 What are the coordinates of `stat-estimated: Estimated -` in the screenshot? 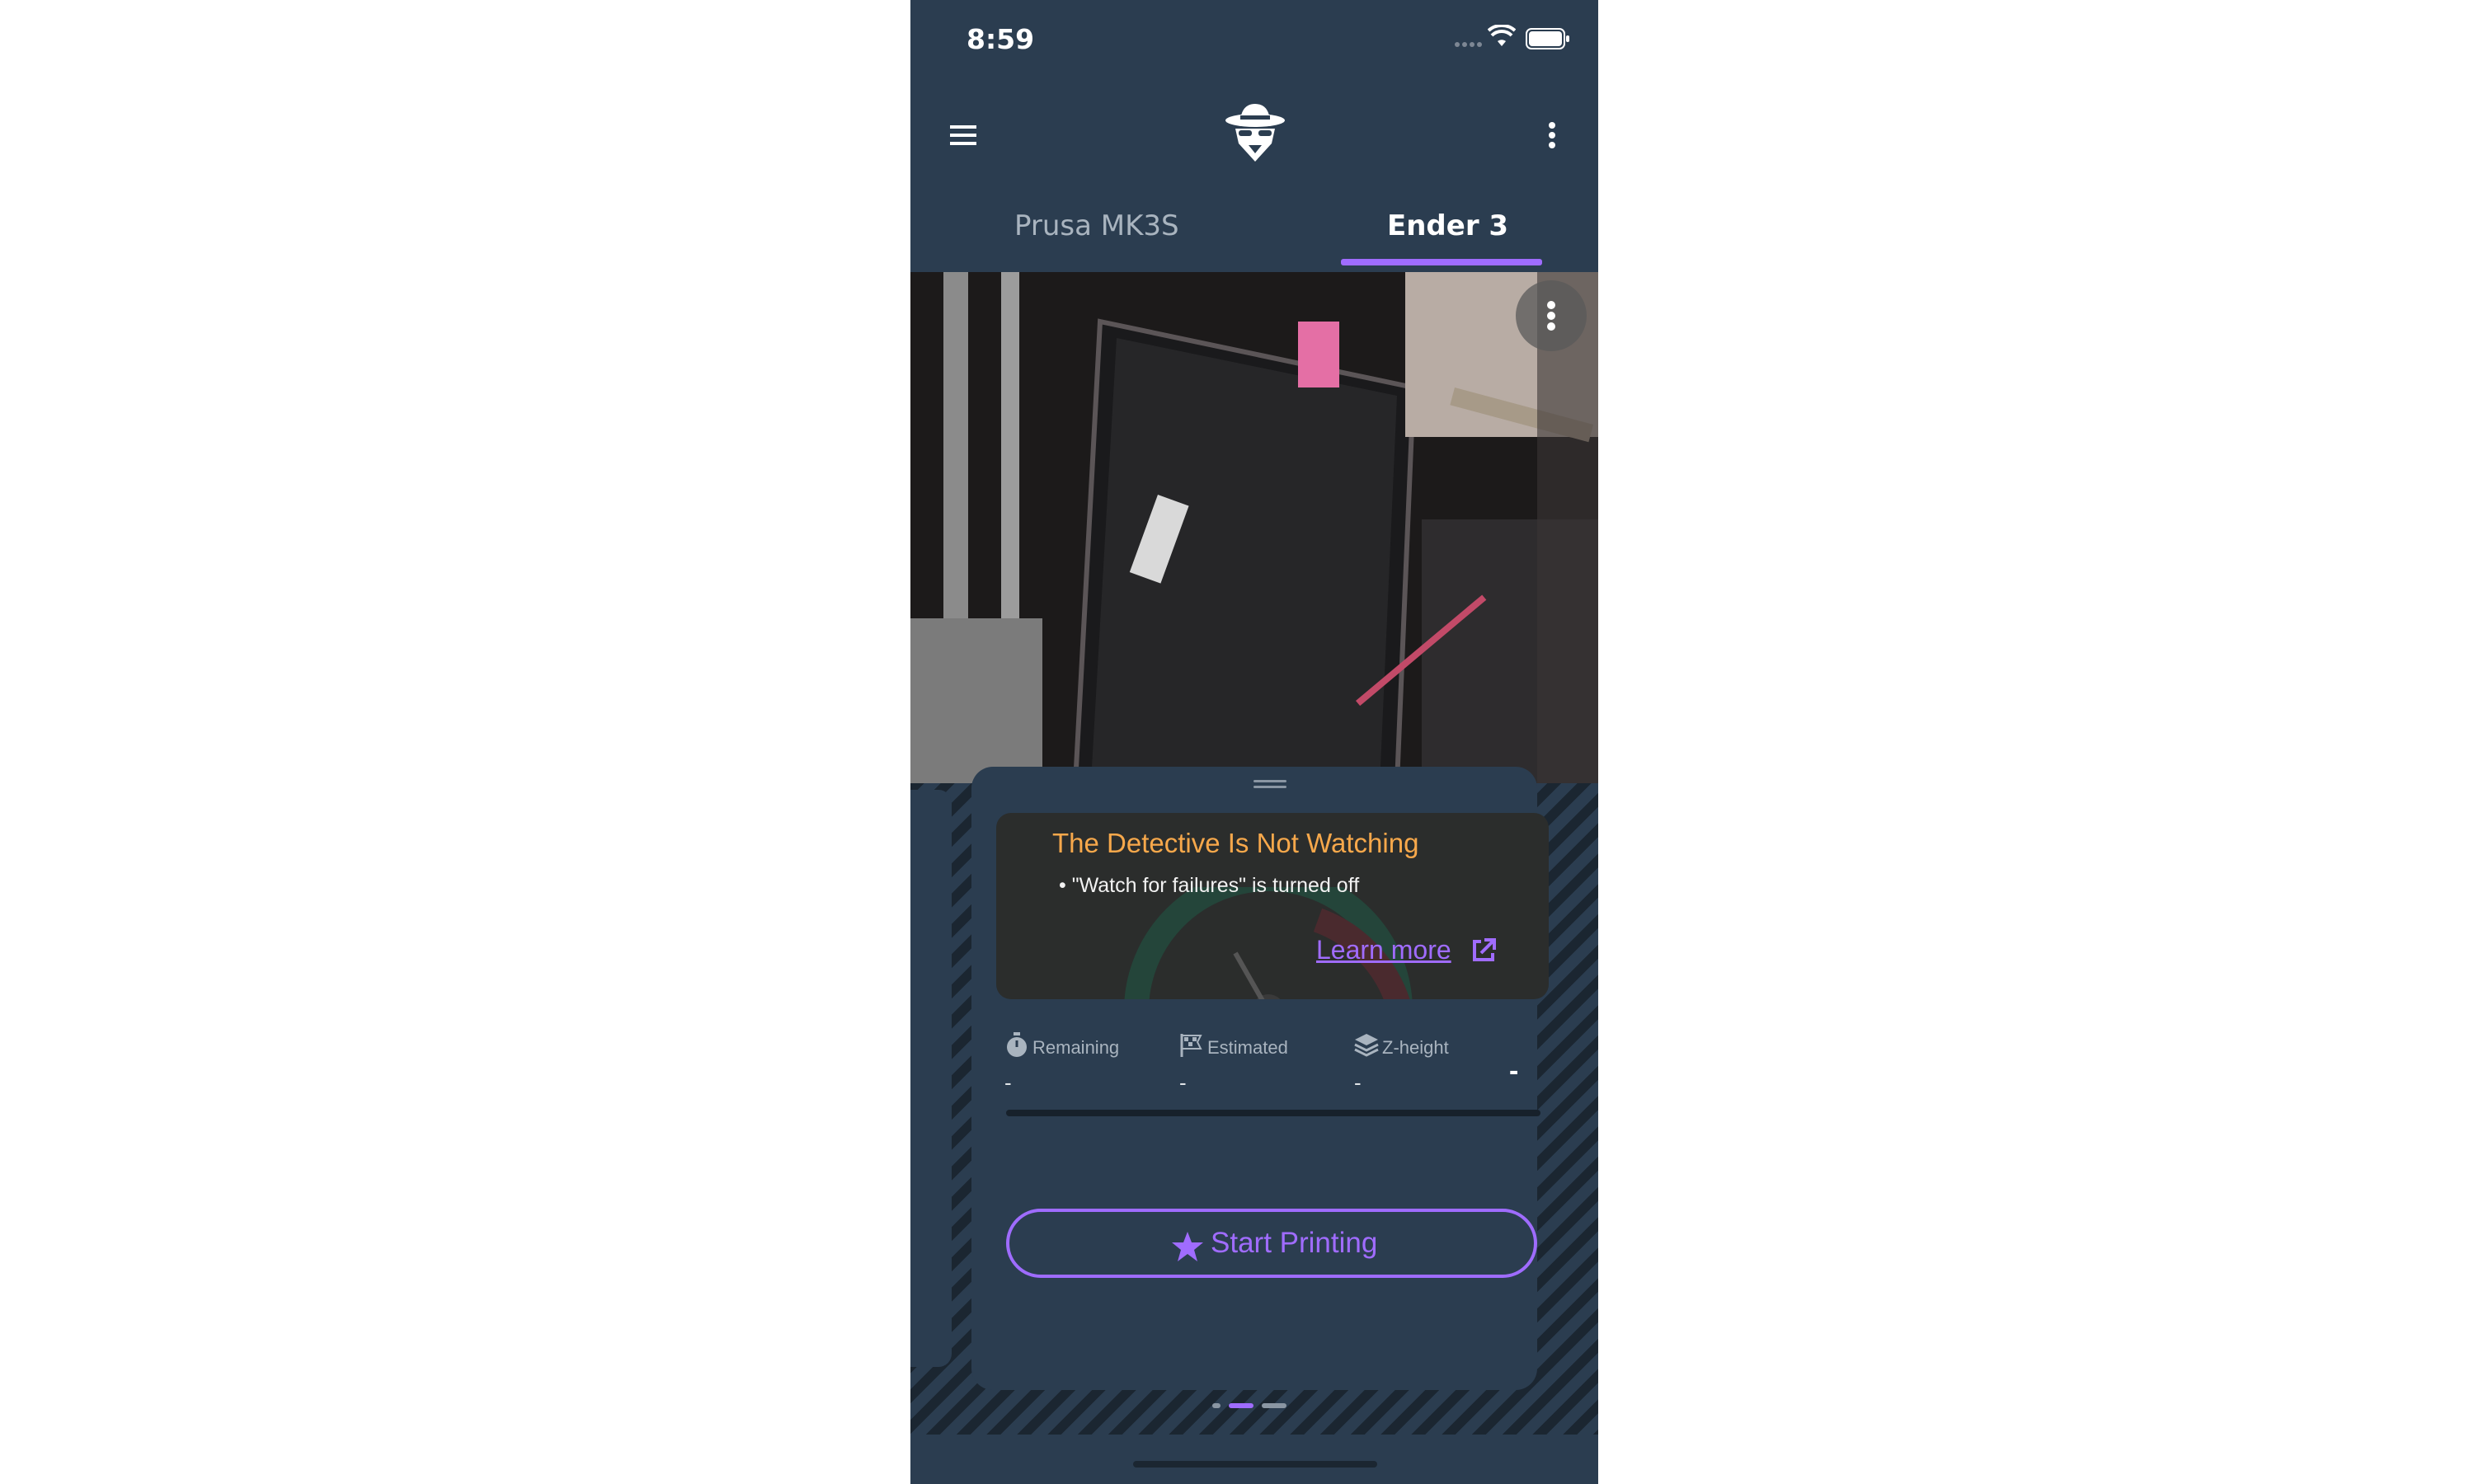 It's located at (1261, 1066).